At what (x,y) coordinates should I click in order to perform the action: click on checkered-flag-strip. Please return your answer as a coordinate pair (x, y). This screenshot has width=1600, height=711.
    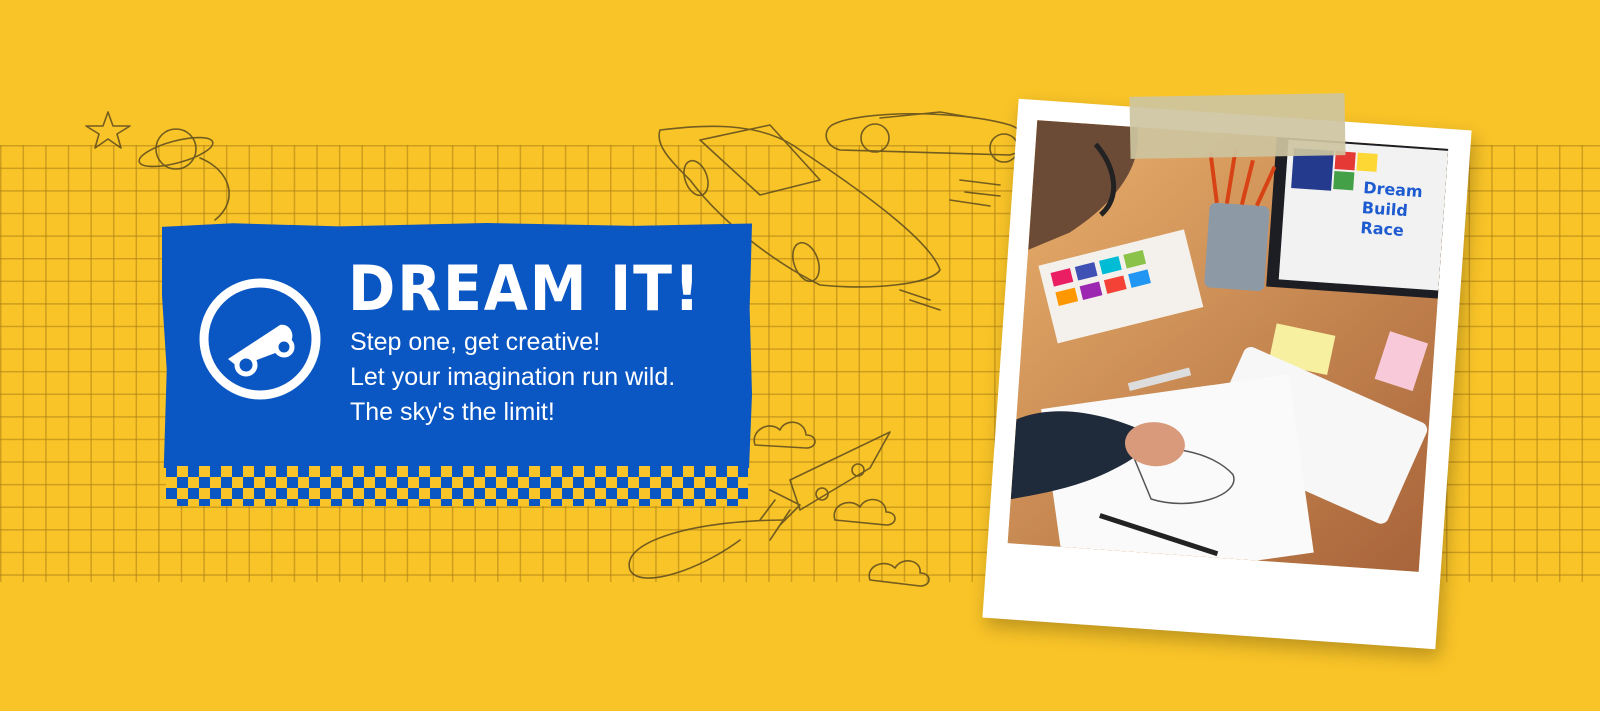
    Looking at the image, I should click on (457, 486).